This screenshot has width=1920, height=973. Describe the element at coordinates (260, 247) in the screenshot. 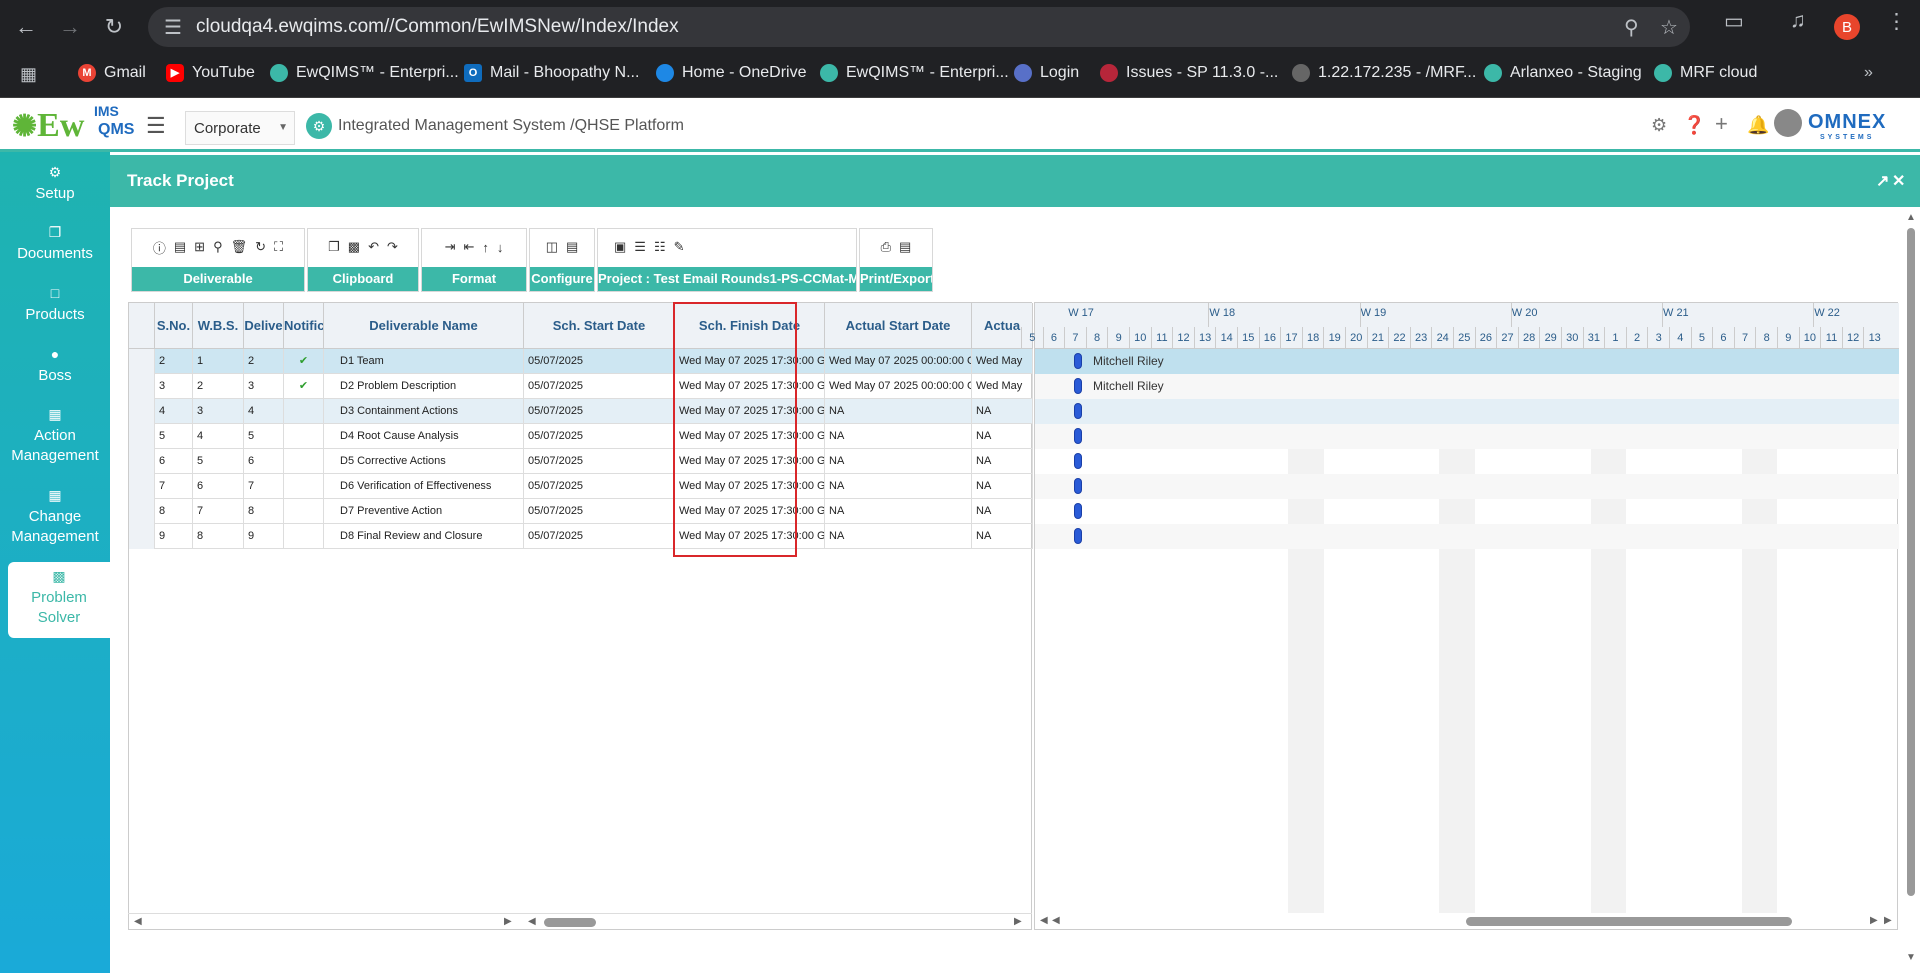

I see `refresh-icon: ↻` at that location.